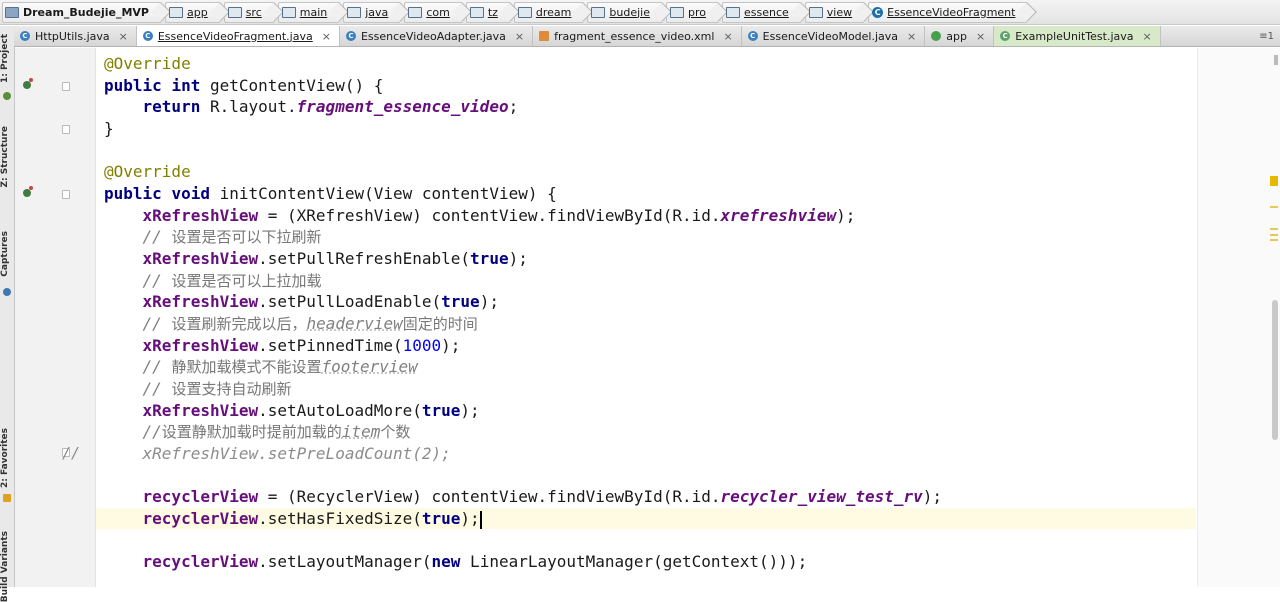 Image resolution: width=1280 pixels, height=602 pixels. I want to click on breadcrumb-item: pro, so click(692, 12).